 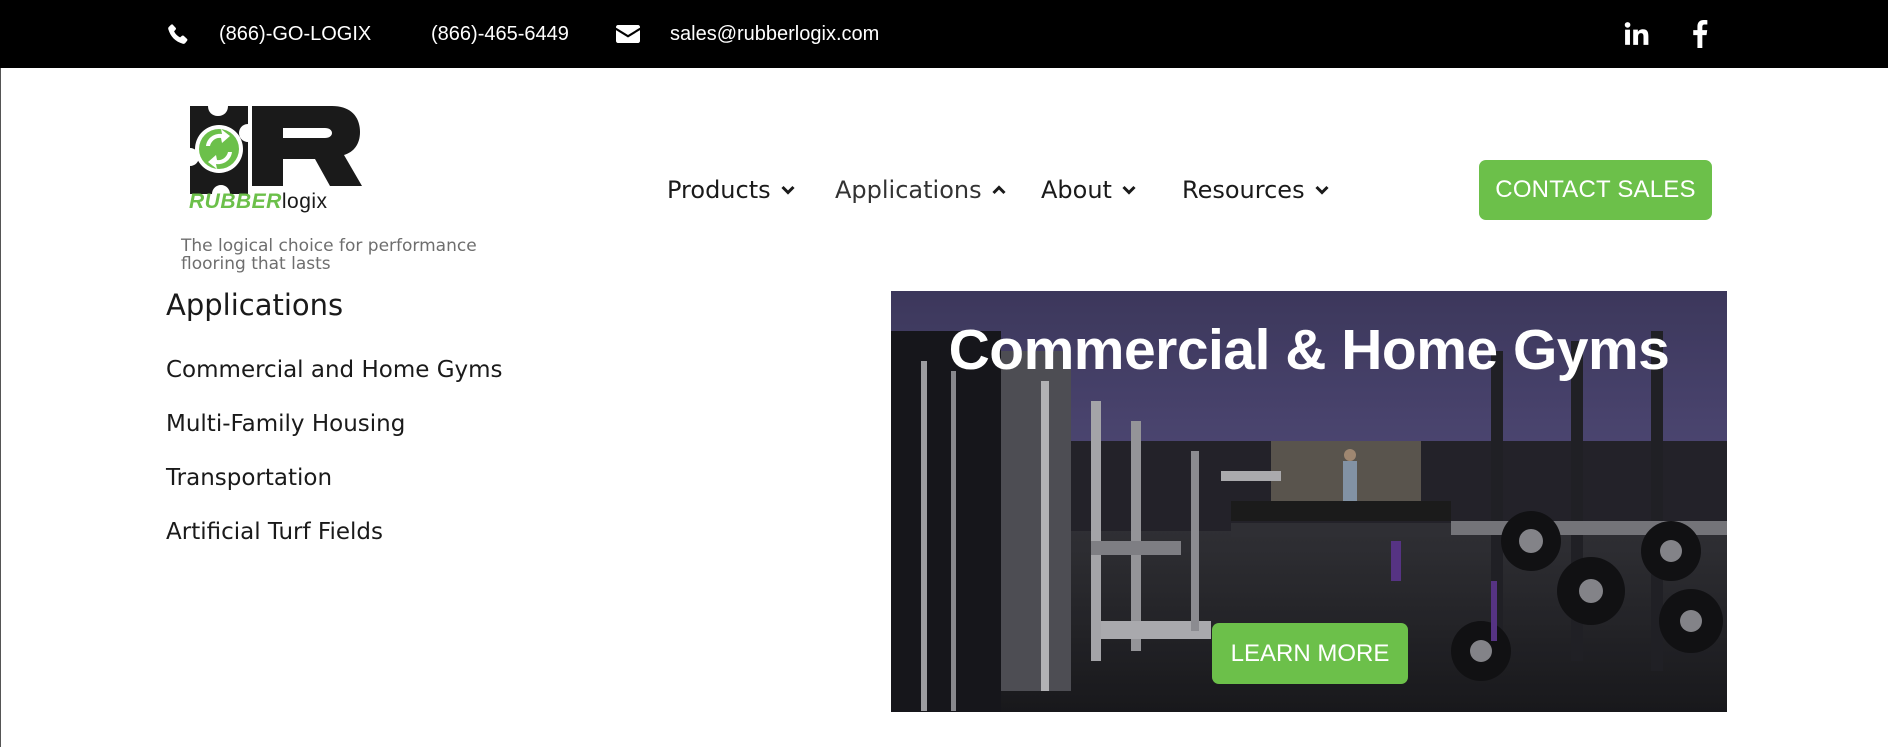 What do you see at coordinates (1310, 653) in the screenshot?
I see `learn-more-button: LEARN MORE` at bounding box center [1310, 653].